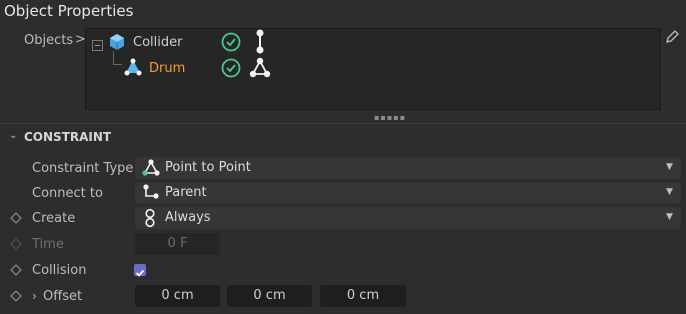 Image resolution: width=686 pixels, height=314 pixels. Describe the element at coordinates (188, 217) in the screenshot. I see `create-value: Always` at that location.